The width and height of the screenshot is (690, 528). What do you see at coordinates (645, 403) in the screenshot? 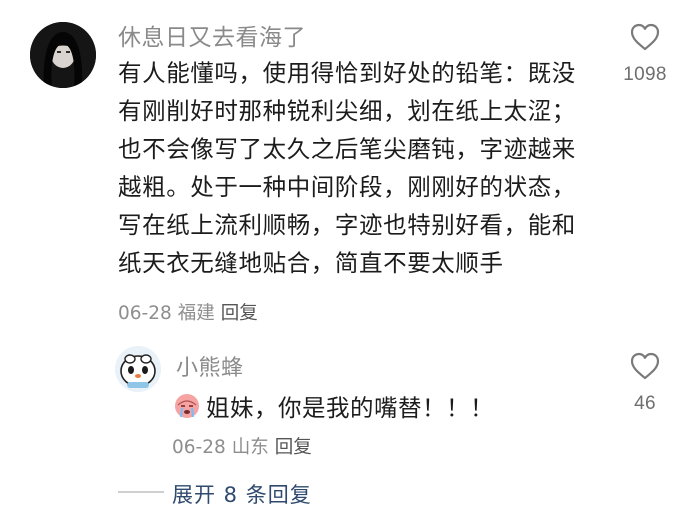
I see `reply-like-count: 46` at bounding box center [645, 403].